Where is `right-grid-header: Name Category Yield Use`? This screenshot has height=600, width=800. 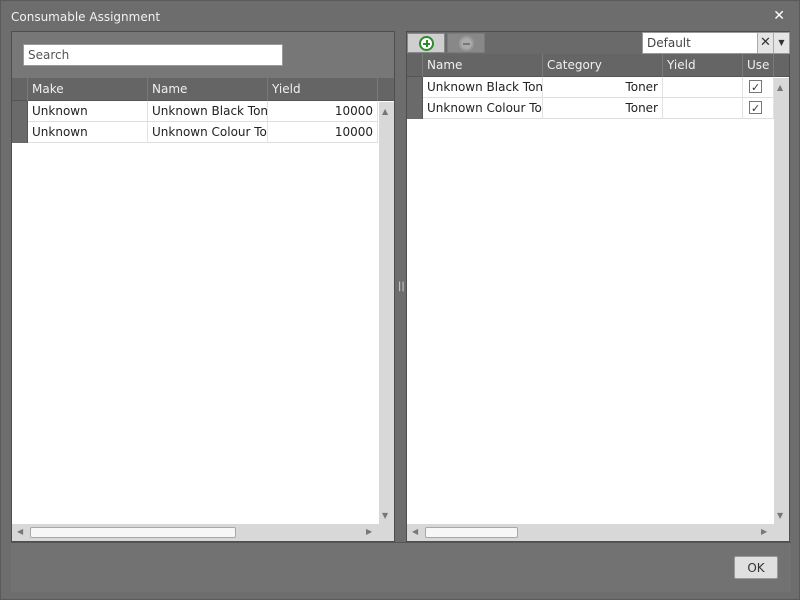
right-grid-header: Name Category Yield Use is located at coordinates (598, 65).